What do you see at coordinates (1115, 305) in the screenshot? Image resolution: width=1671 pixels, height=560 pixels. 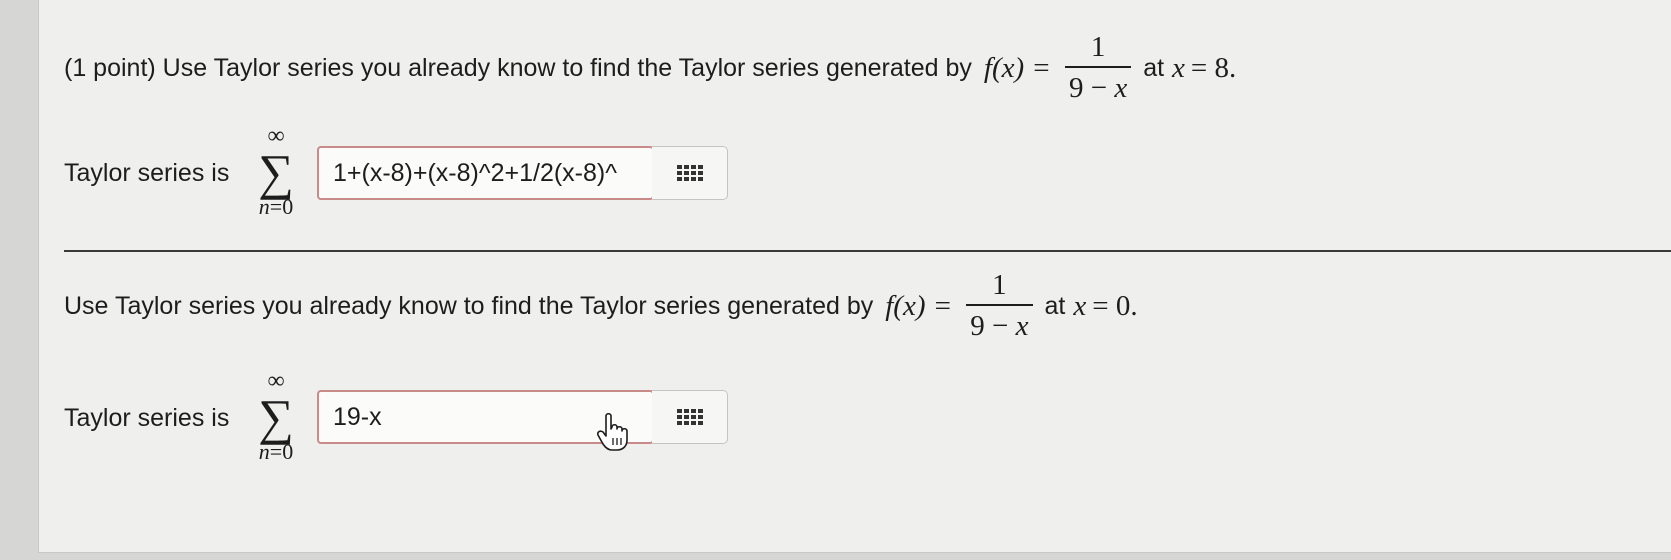 I see `problem2-at-value: = 0.` at bounding box center [1115, 305].